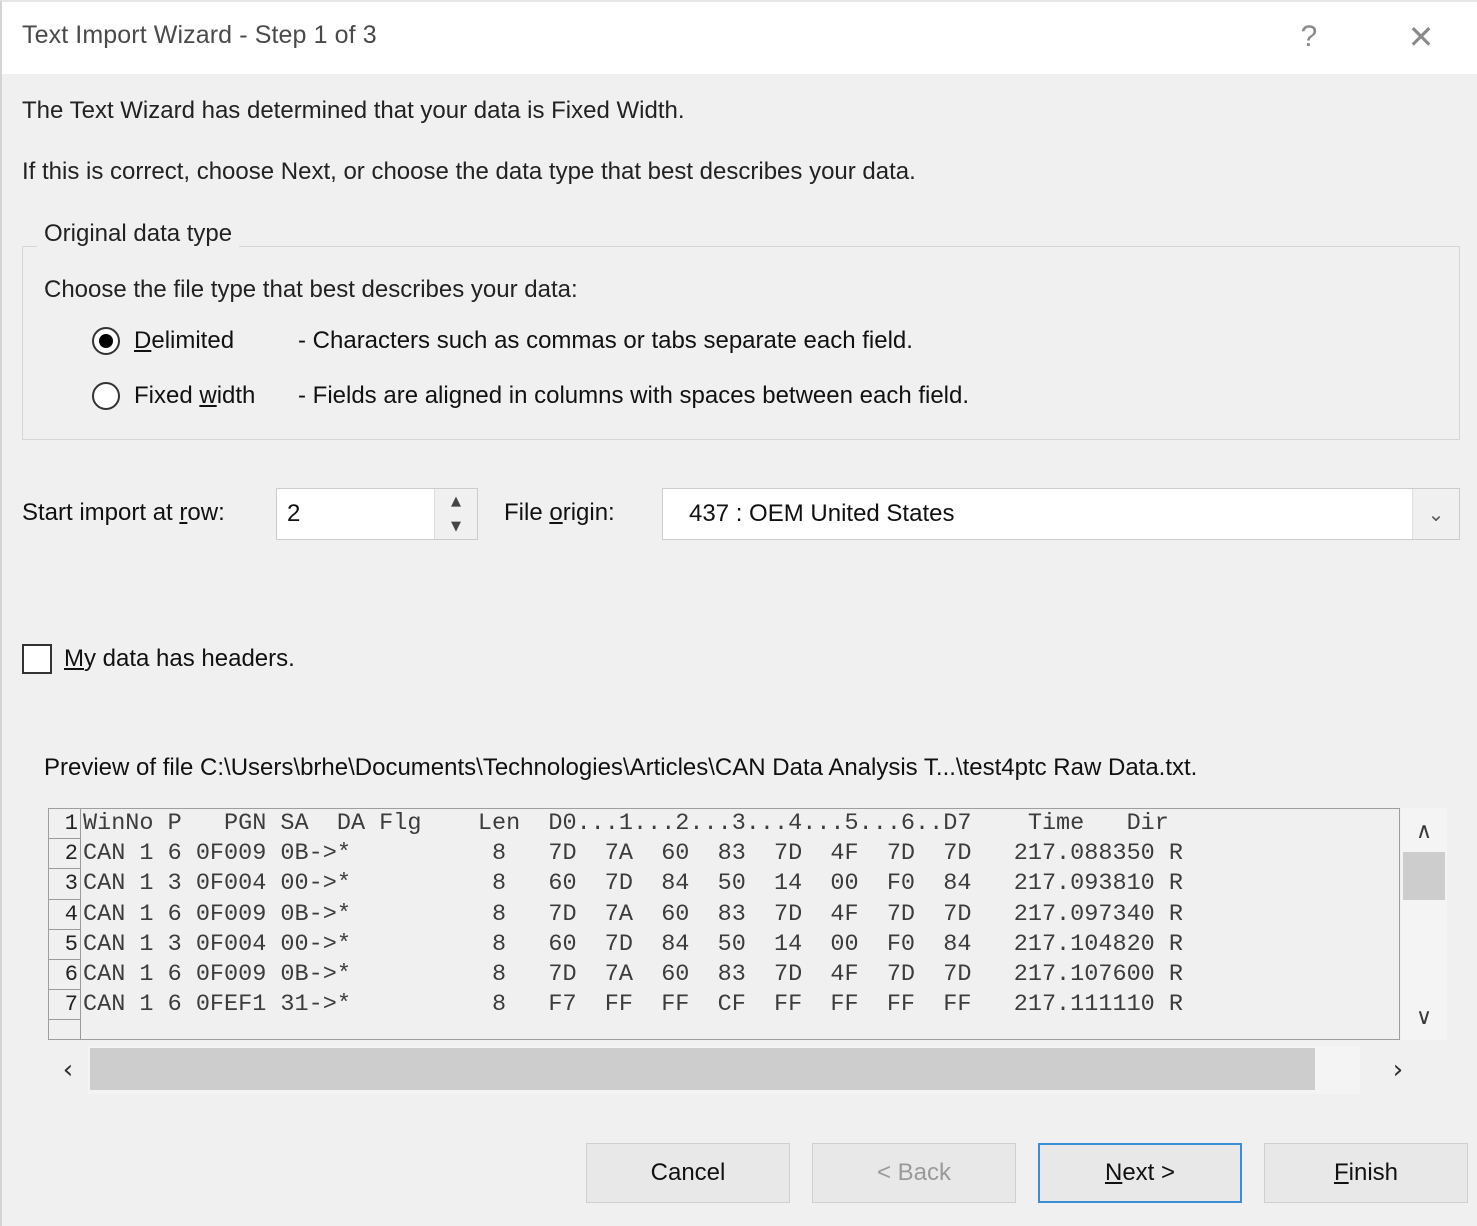 This screenshot has width=1477, height=1226. I want to click on chevron-down-icon: ⌄, so click(1435, 514).